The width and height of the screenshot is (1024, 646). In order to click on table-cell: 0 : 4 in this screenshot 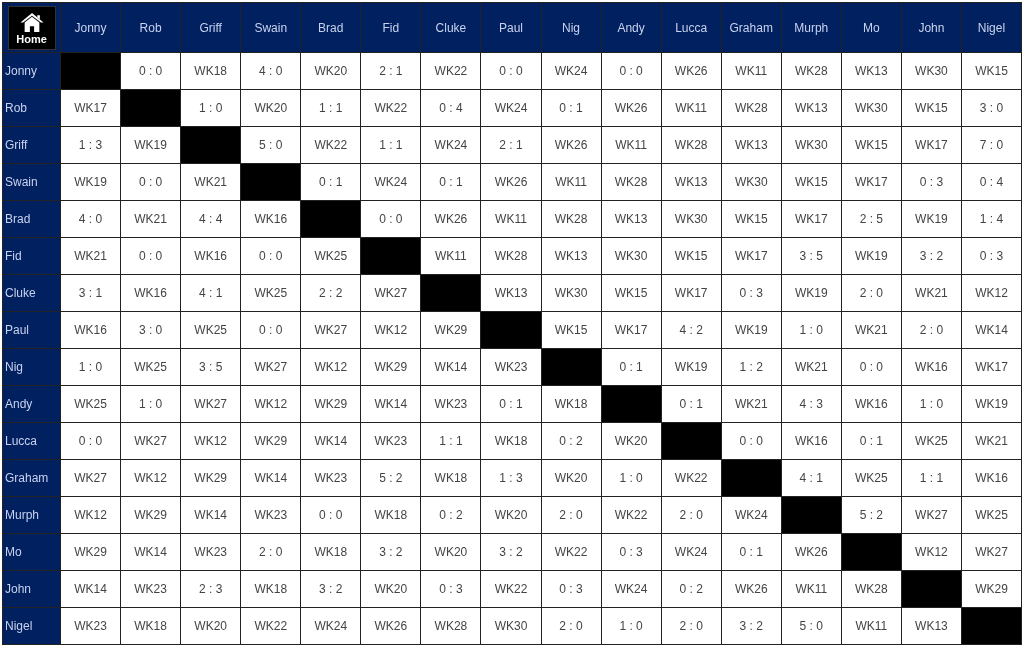, I will do `click(991, 182)`.